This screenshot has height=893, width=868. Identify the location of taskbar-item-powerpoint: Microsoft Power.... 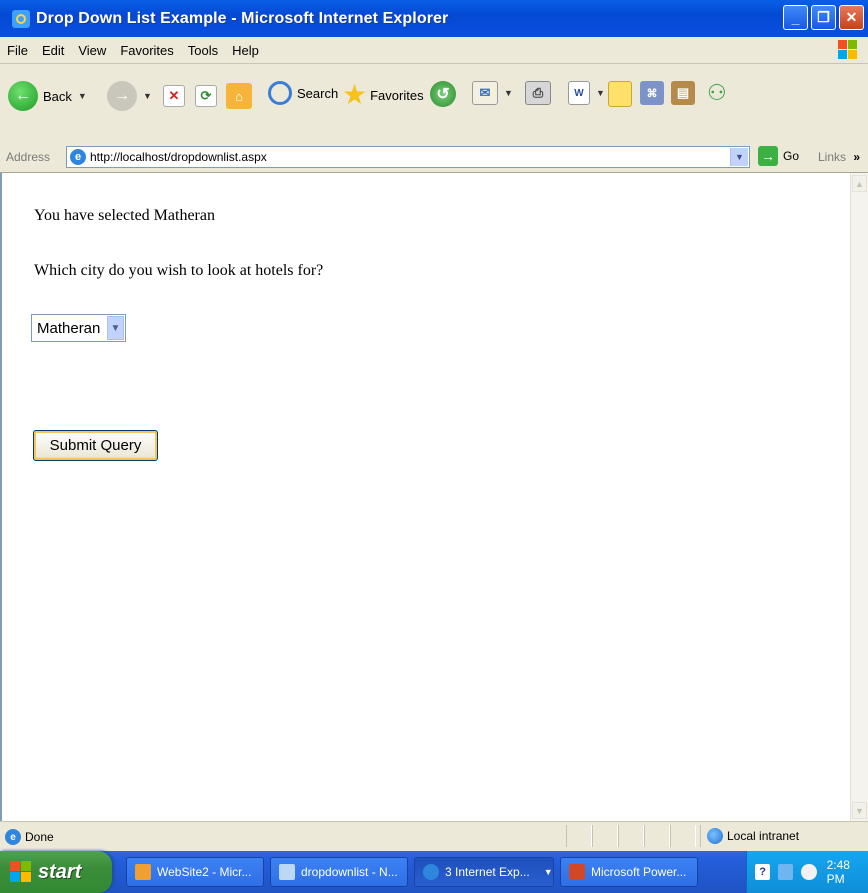
(629, 872).